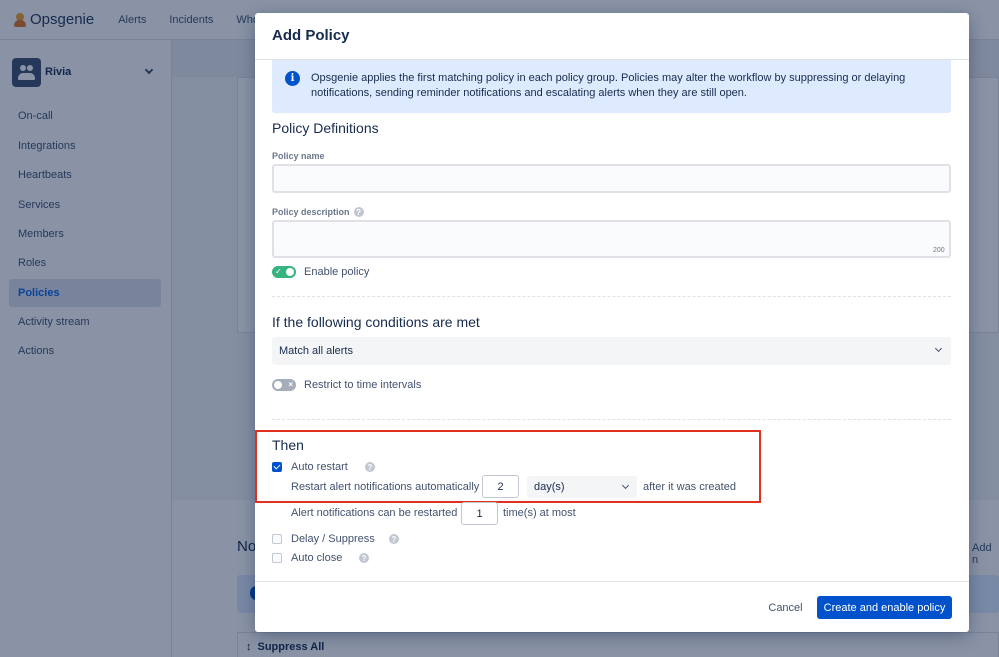  Describe the element at coordinates (549, 487) in the screenshot. I see `restart-unit-value: day(s)` at that location.